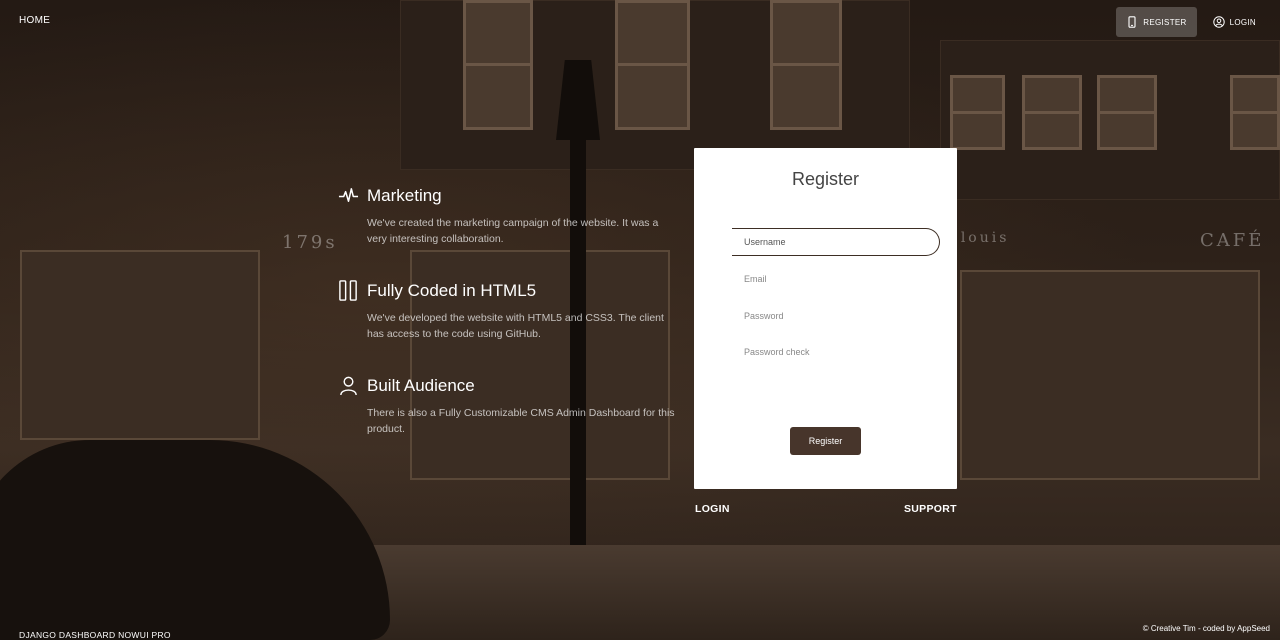  What do you see at coordinates (348, 386) in the screenshot?
I see `user-icon` at bounding box center [348, 386].